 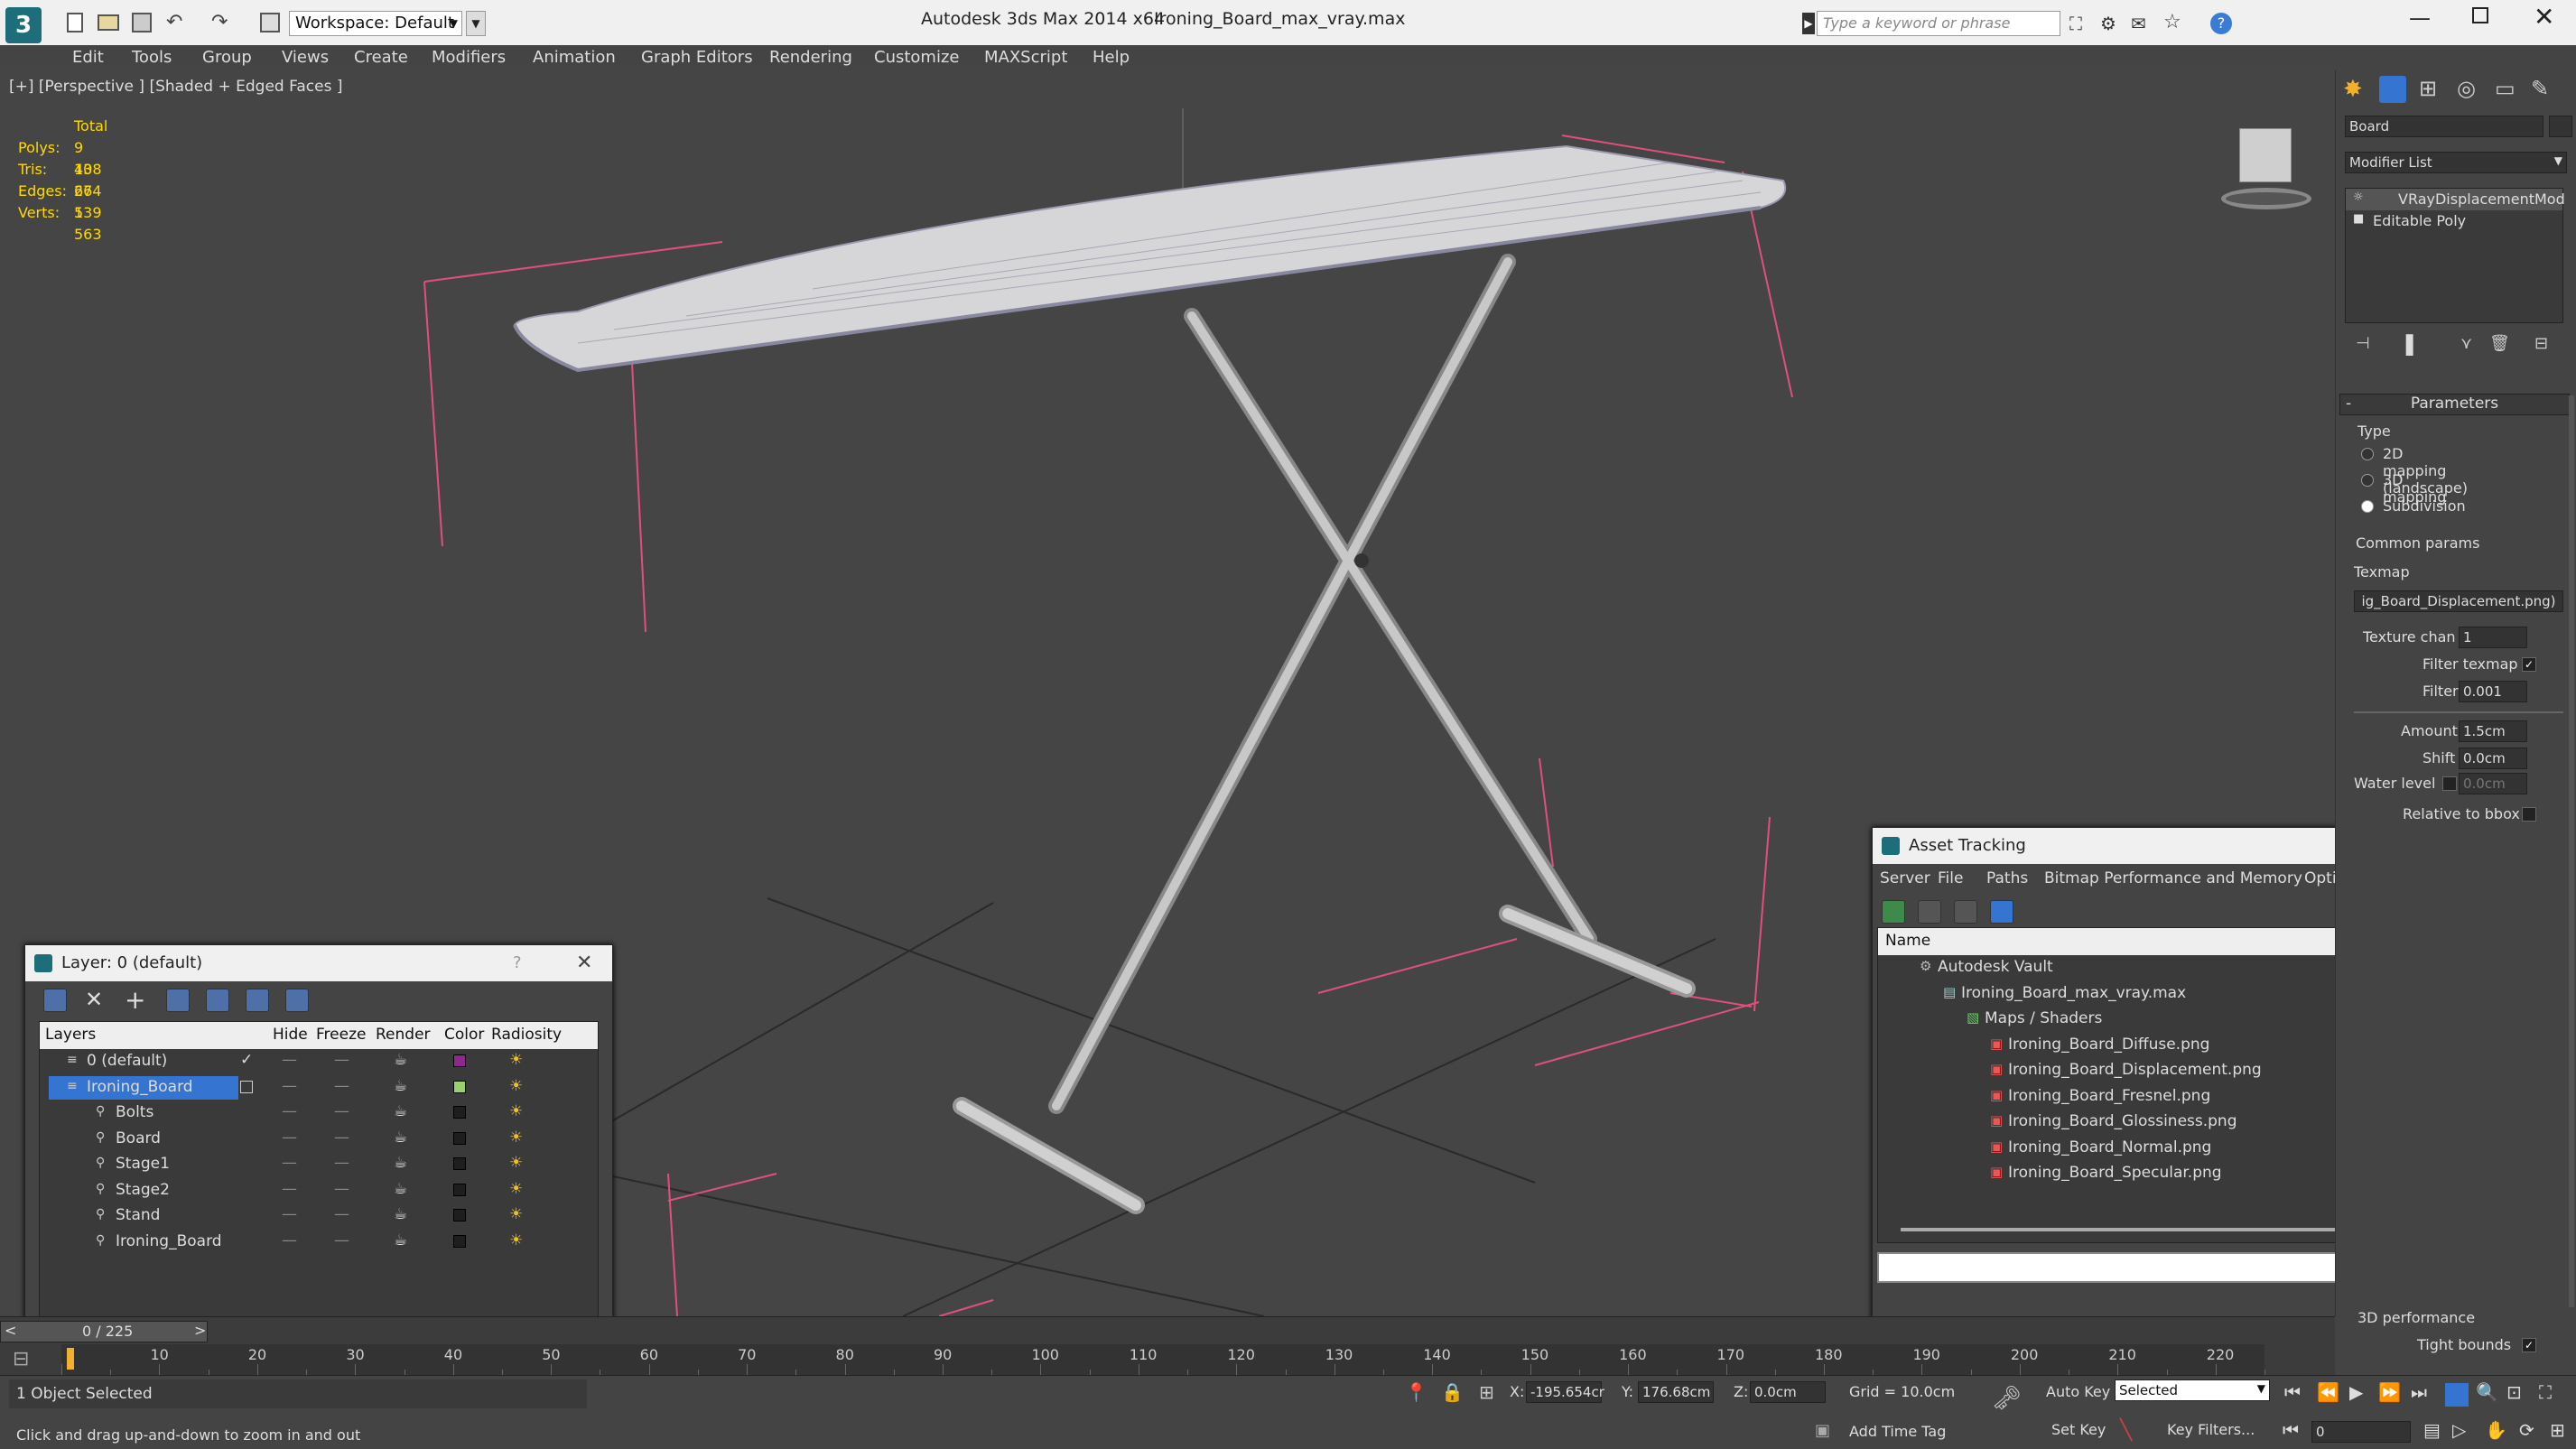 What do you see at coordinates (75, 23) in the screenshot?
I see `new-file-icon` at bounding box center [75, 23].